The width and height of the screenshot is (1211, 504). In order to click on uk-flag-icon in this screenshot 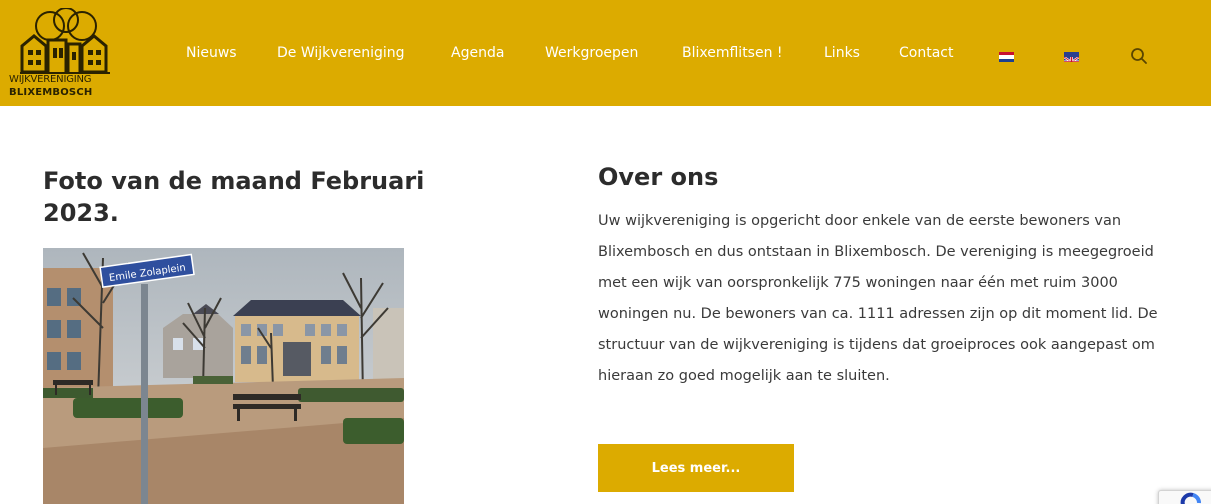, I will do `click(1071, 57)`.